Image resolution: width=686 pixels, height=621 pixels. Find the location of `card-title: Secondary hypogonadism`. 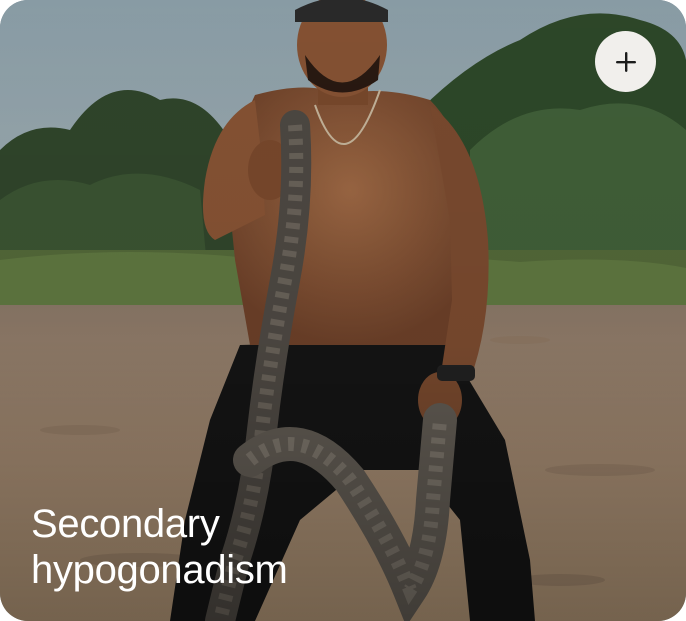

card-title: Secondary hypogonadism is located at coordinates (231, 547).